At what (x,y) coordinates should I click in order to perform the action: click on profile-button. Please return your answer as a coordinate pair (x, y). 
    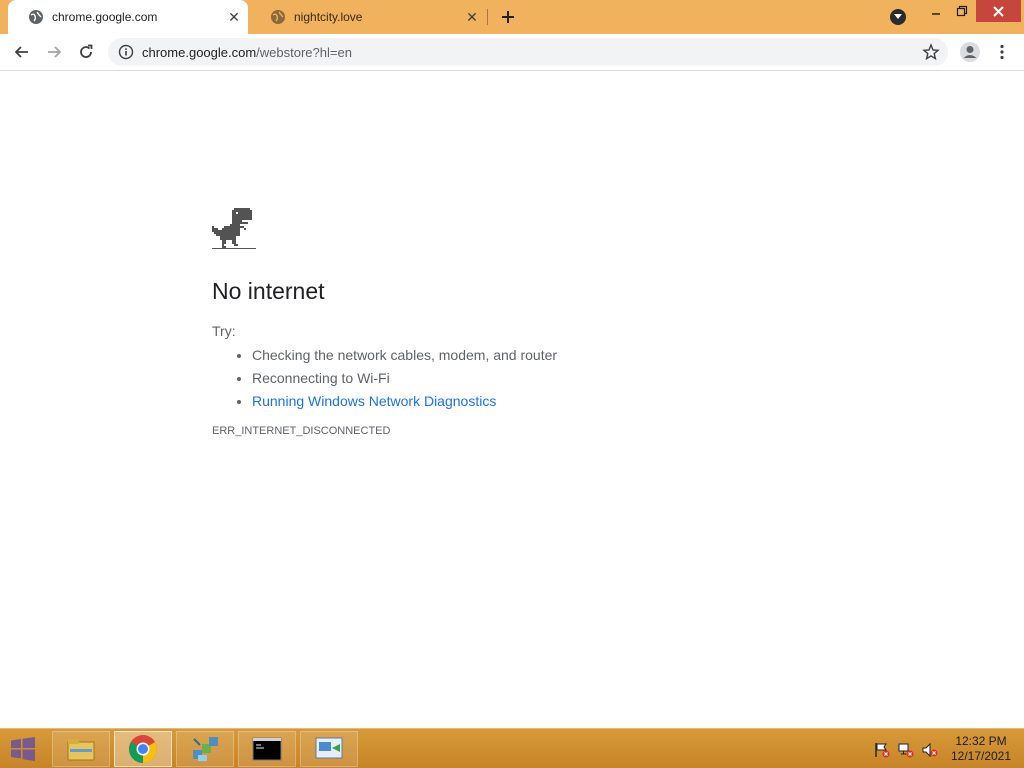
    Looking at the image, I should click on (970, 52).